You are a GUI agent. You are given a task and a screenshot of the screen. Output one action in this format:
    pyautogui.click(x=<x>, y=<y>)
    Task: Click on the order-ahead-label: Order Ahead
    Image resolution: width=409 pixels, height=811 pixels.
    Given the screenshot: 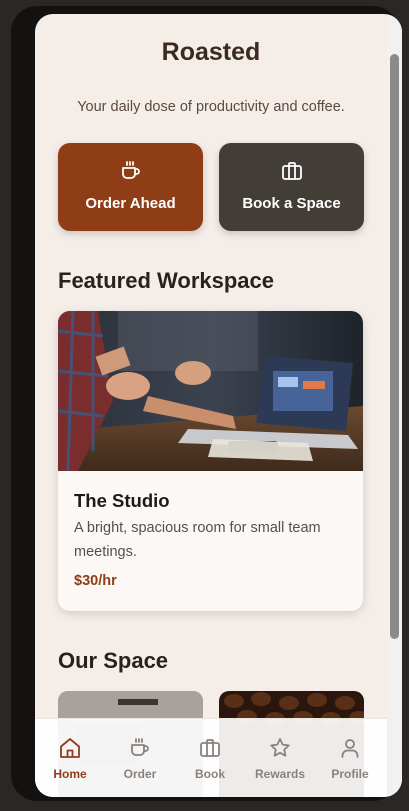 What is the action you would take?
    pyautogui.click(x=130, y=203)
    